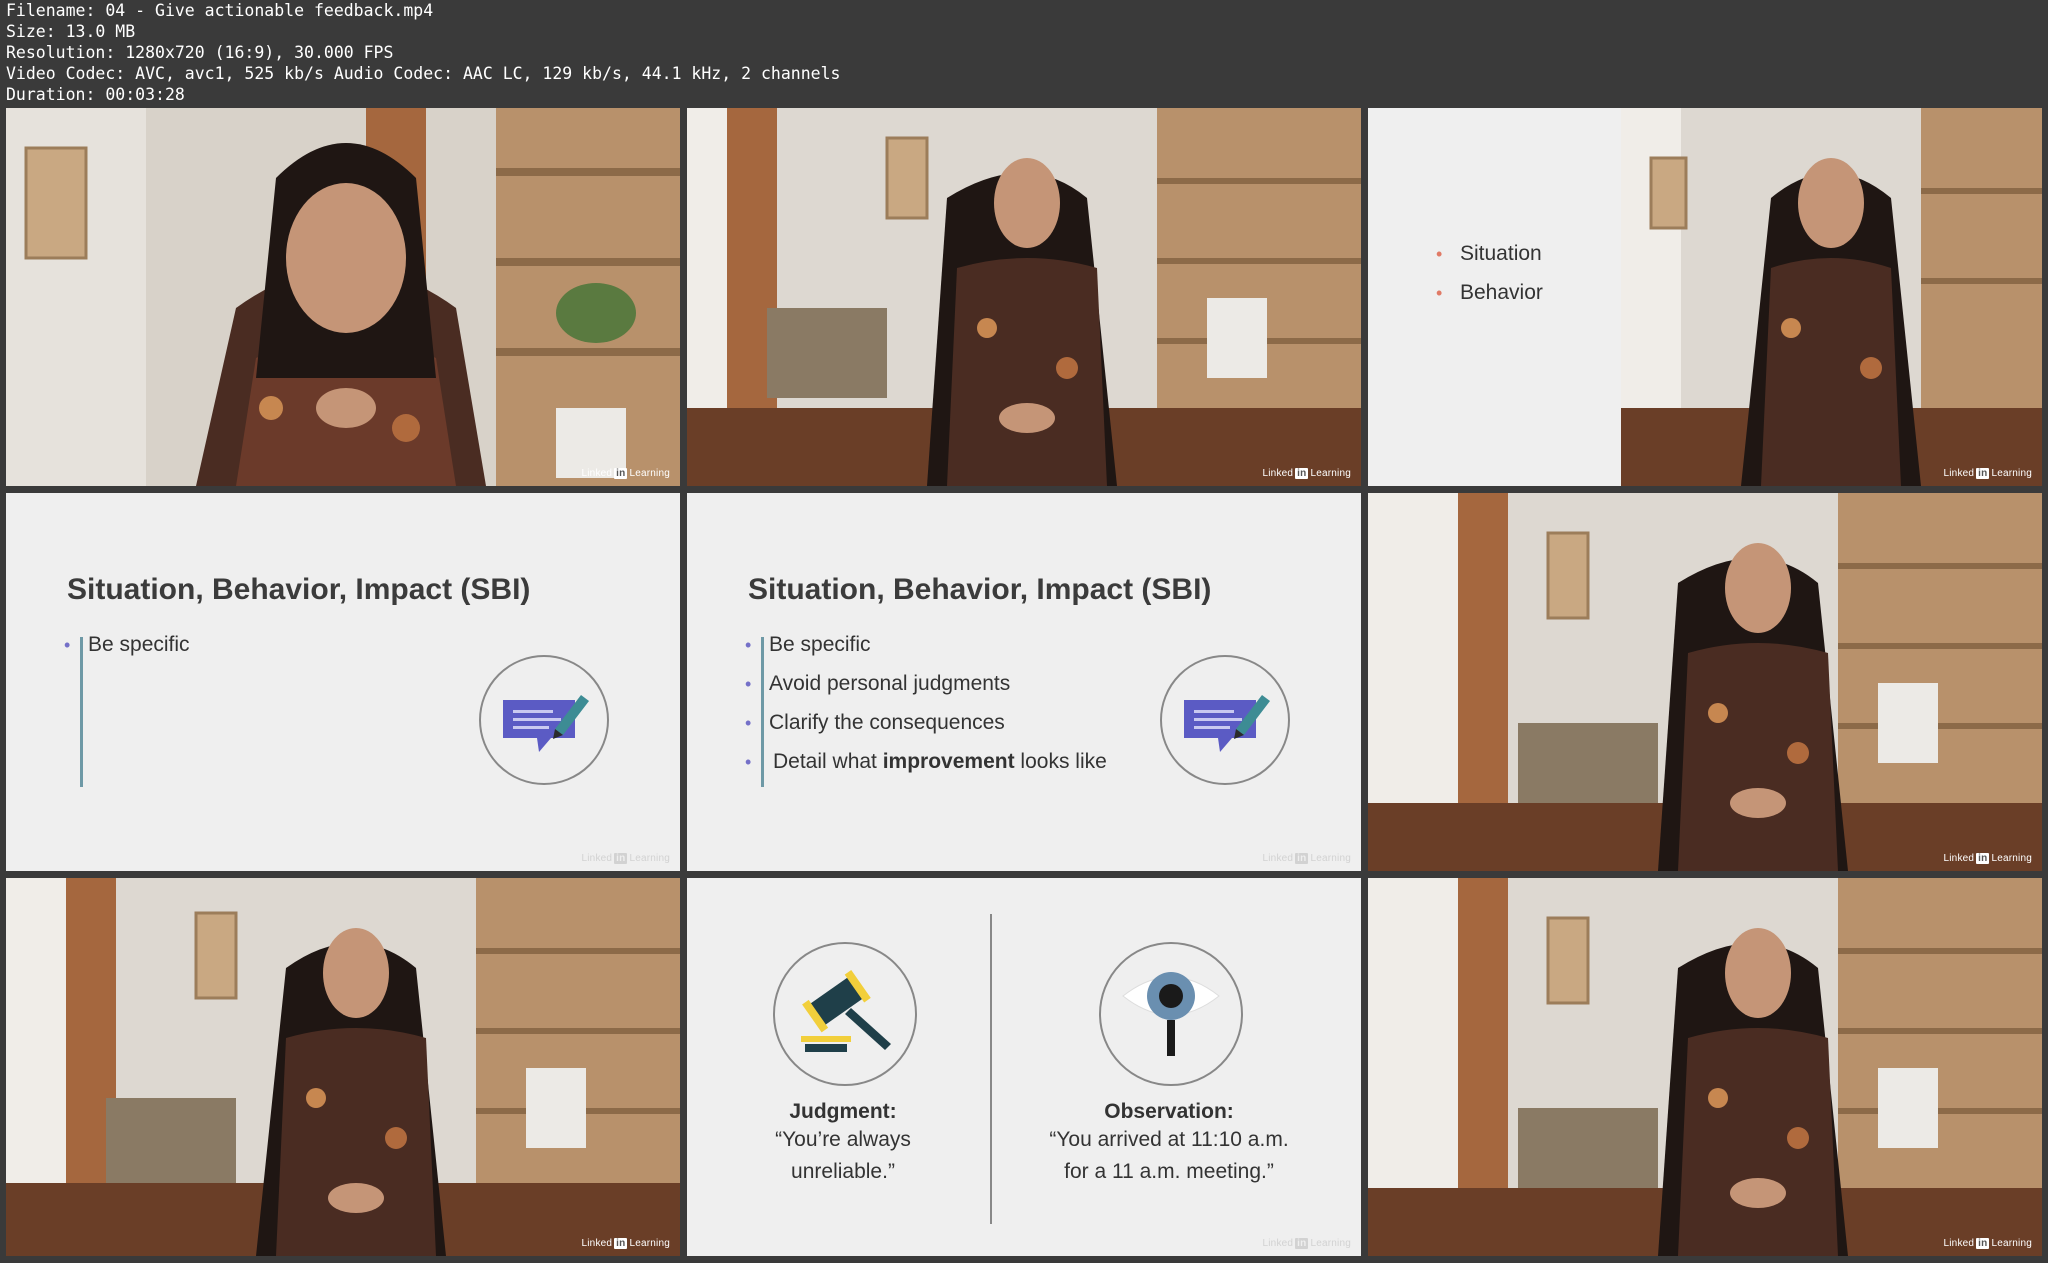 The image size is (2048, 1263). What do you see at coordinates (1171, 1014) in the screenshot?
I see `magnifier-eye-icon` at bounding box center [1171, 1014].